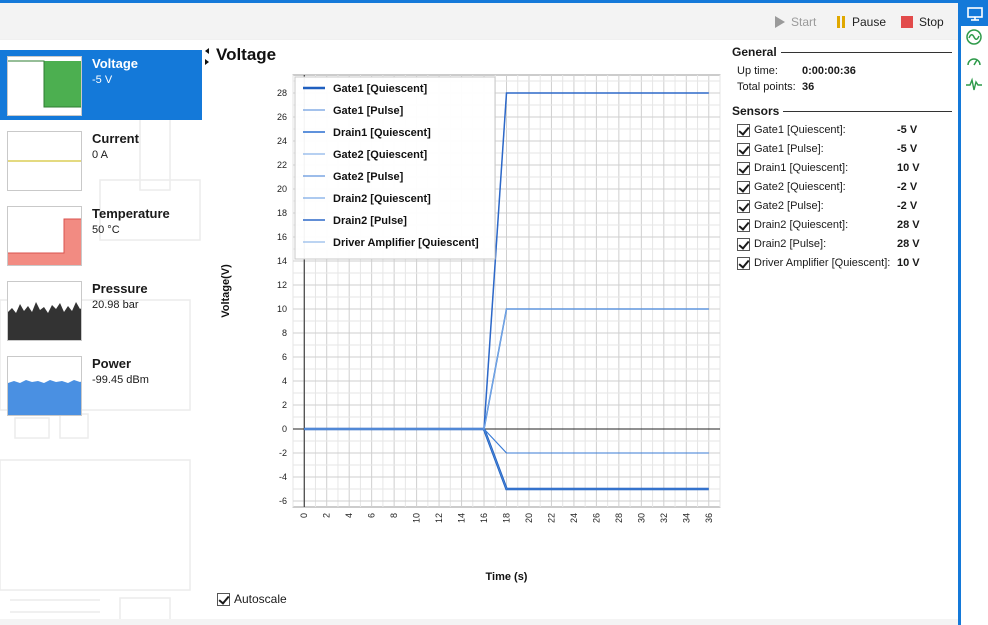  Describe the element at coordinates (908, 168) in the screenshot. I see `sensor-row-value: 10 V` at that location.